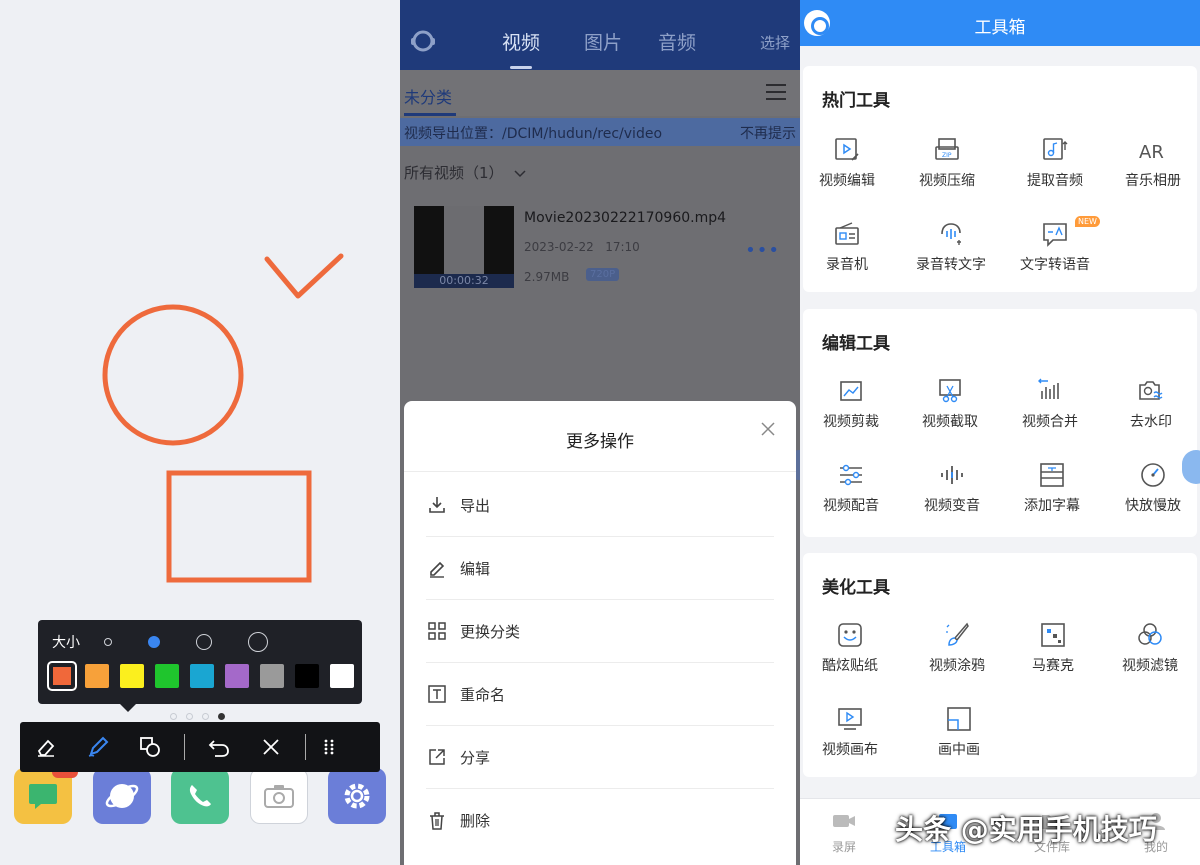  Describe the element at coordinates (521, 41) in the screenshot. I see `tab-video: 视频` at that location.